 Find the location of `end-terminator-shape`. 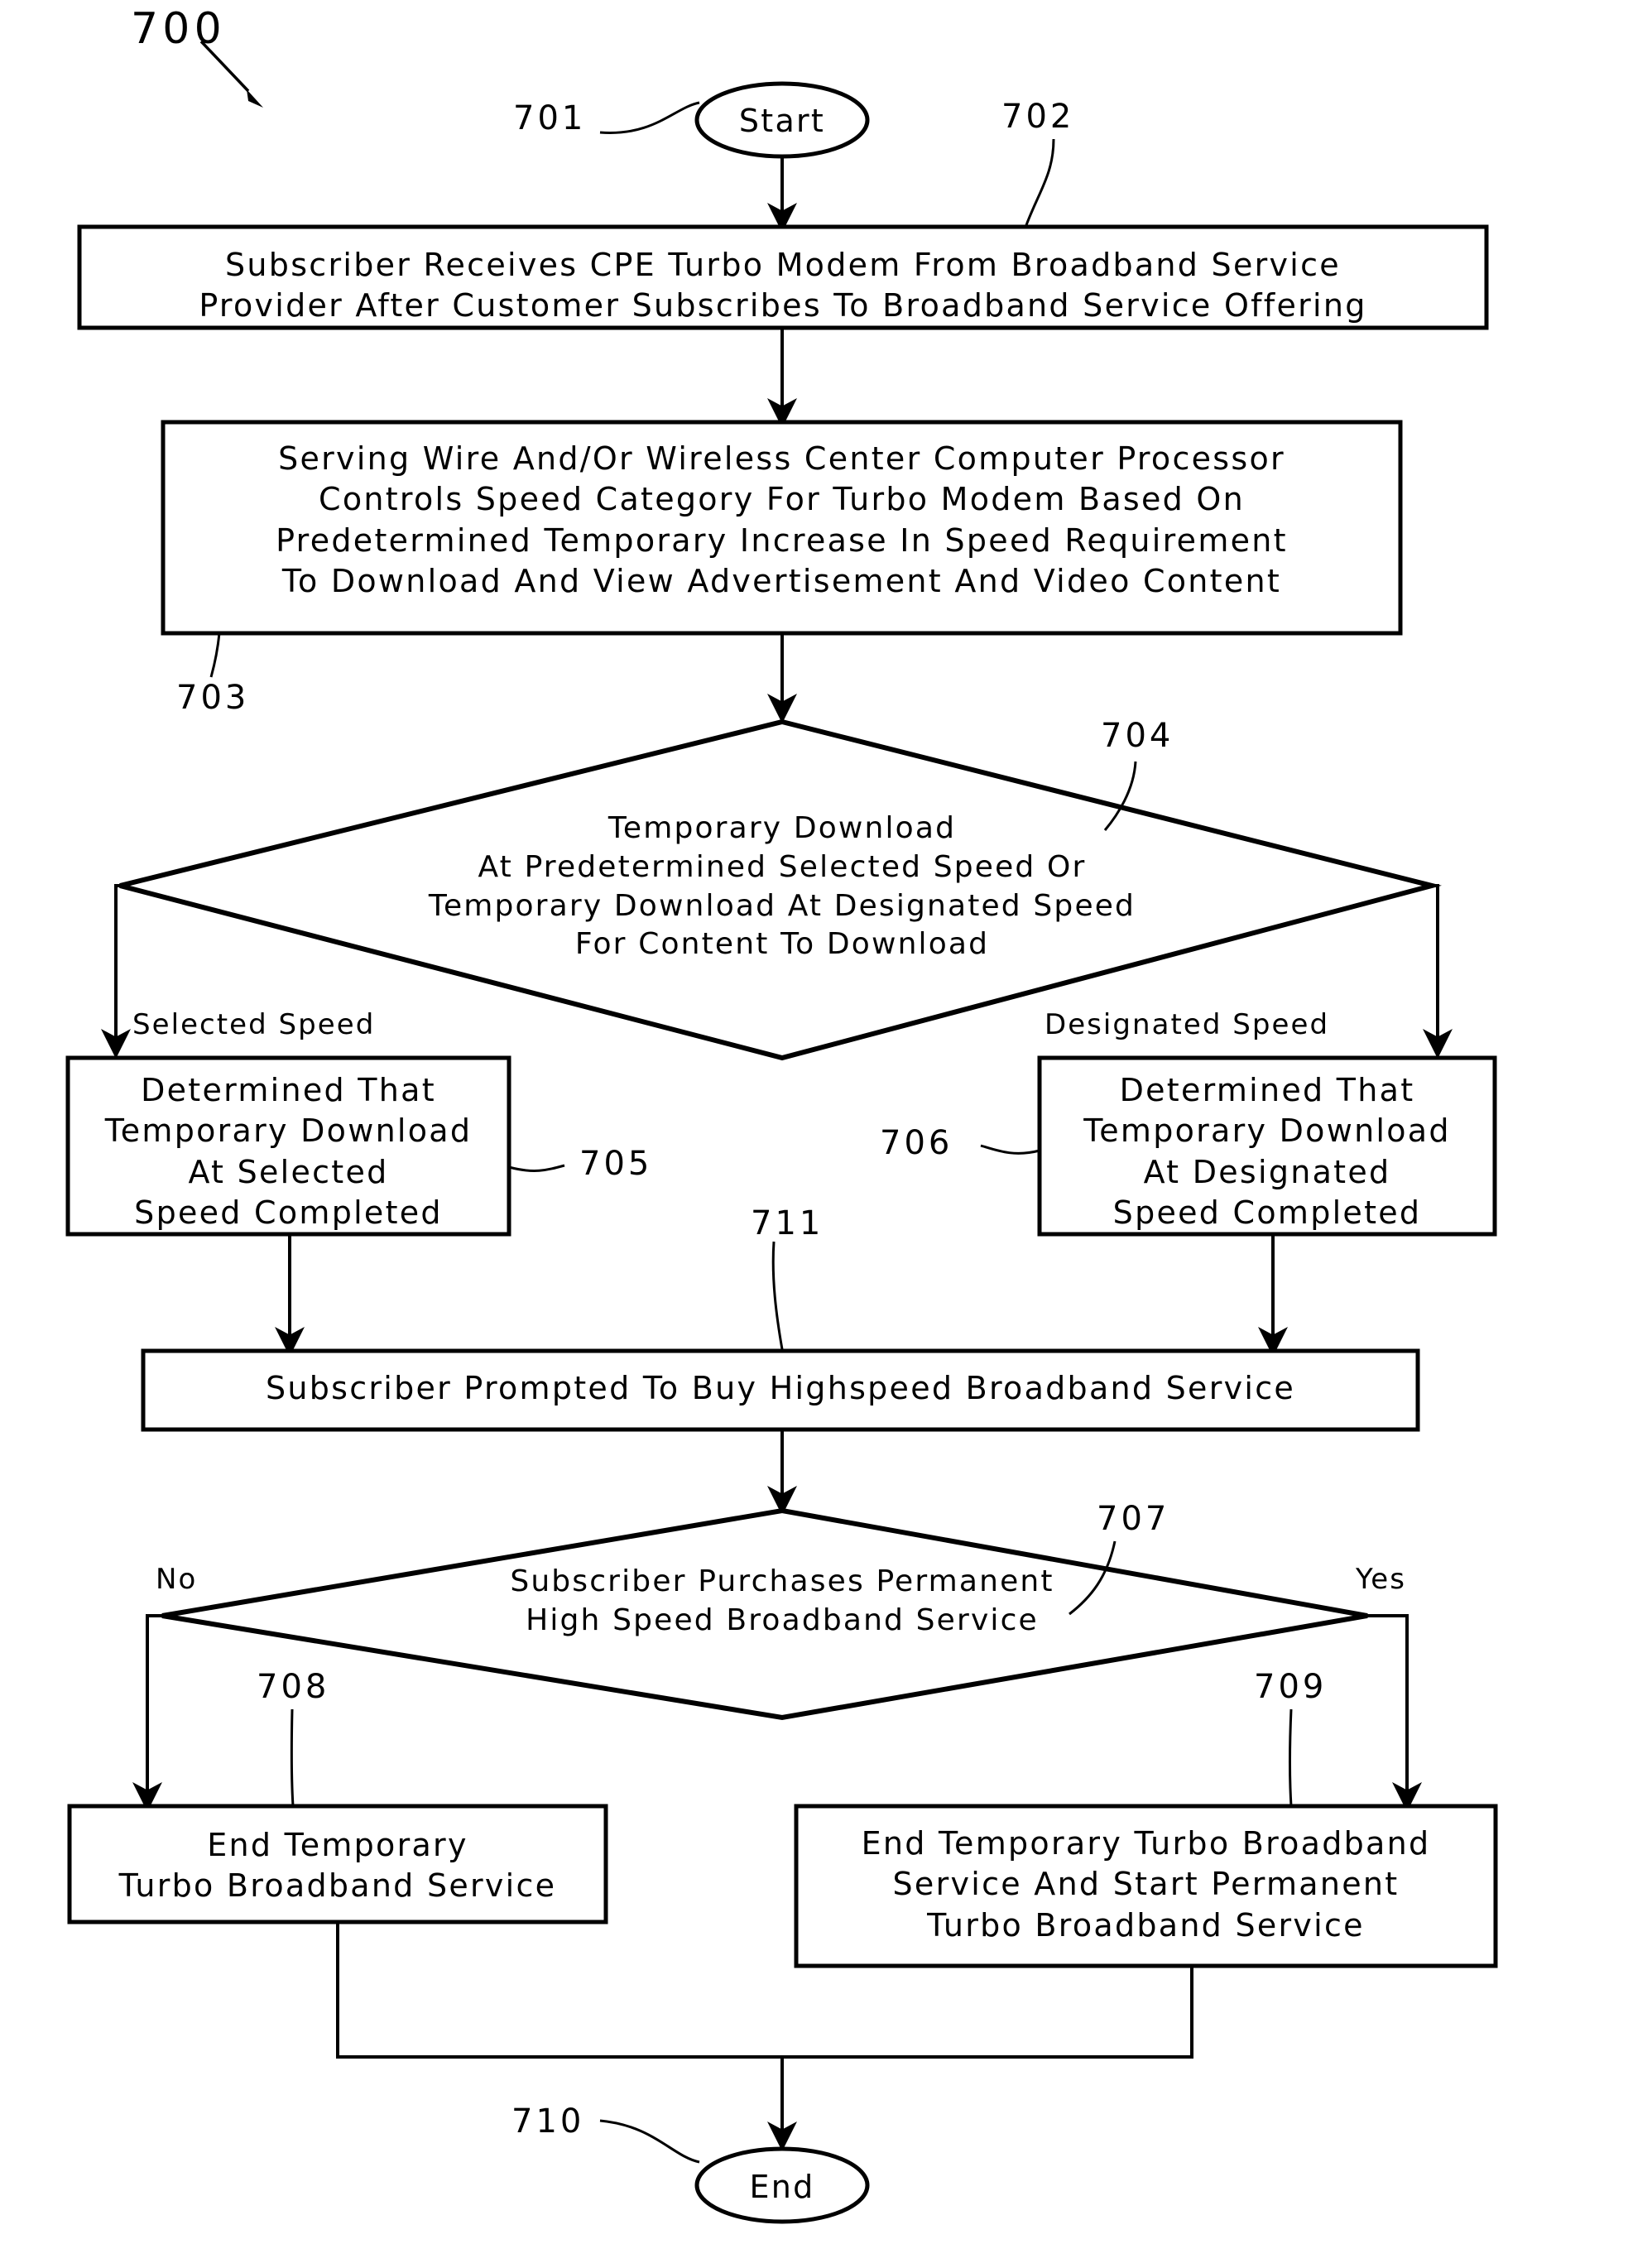

end-terminator-shape is located at coordinates (782, 2185).